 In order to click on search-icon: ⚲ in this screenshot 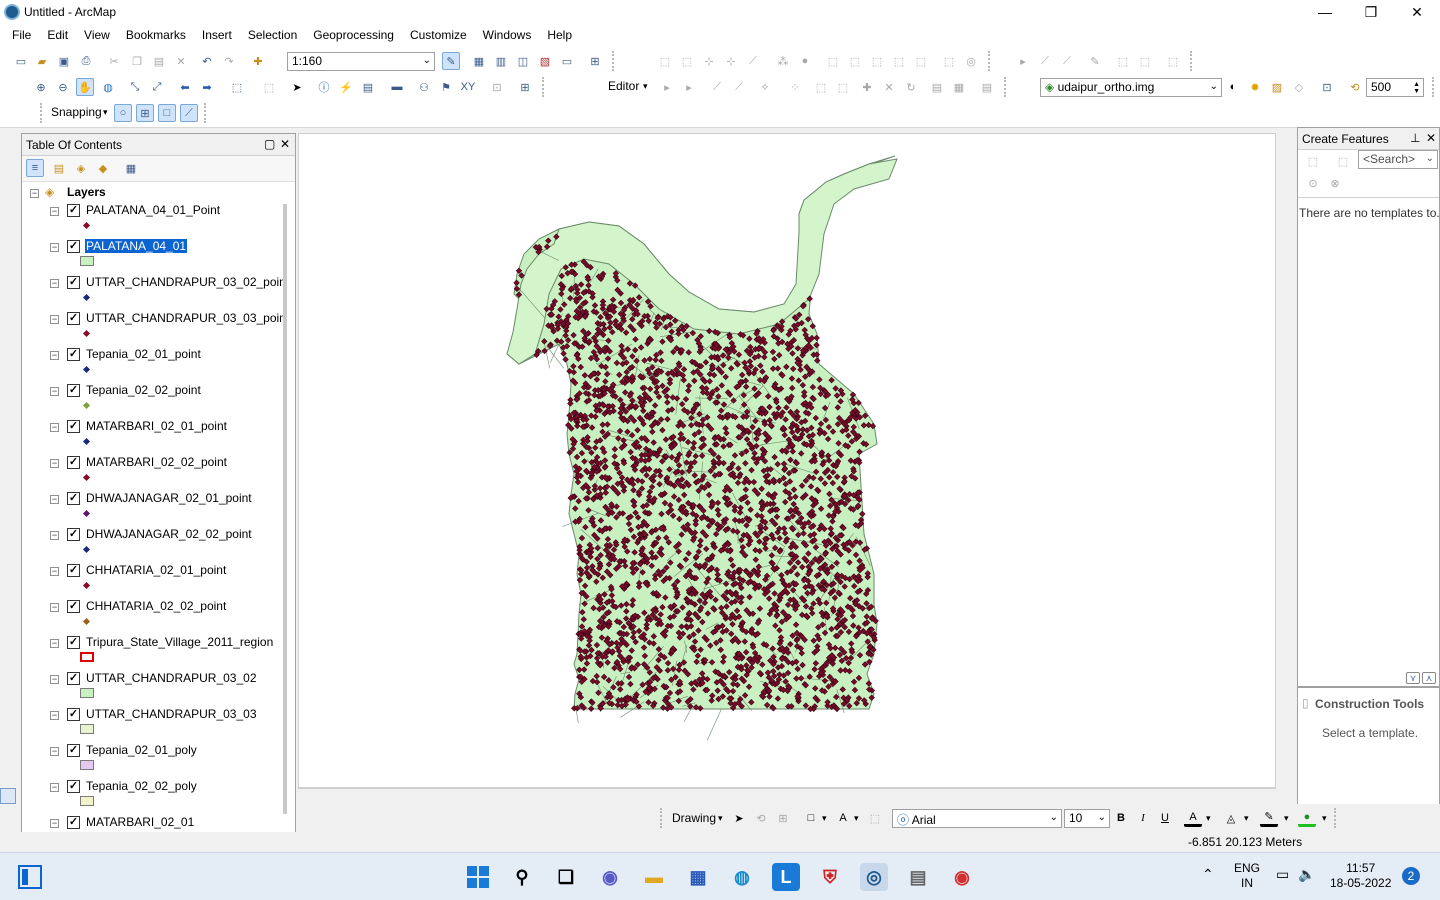, I will do `click(522, 877)`.